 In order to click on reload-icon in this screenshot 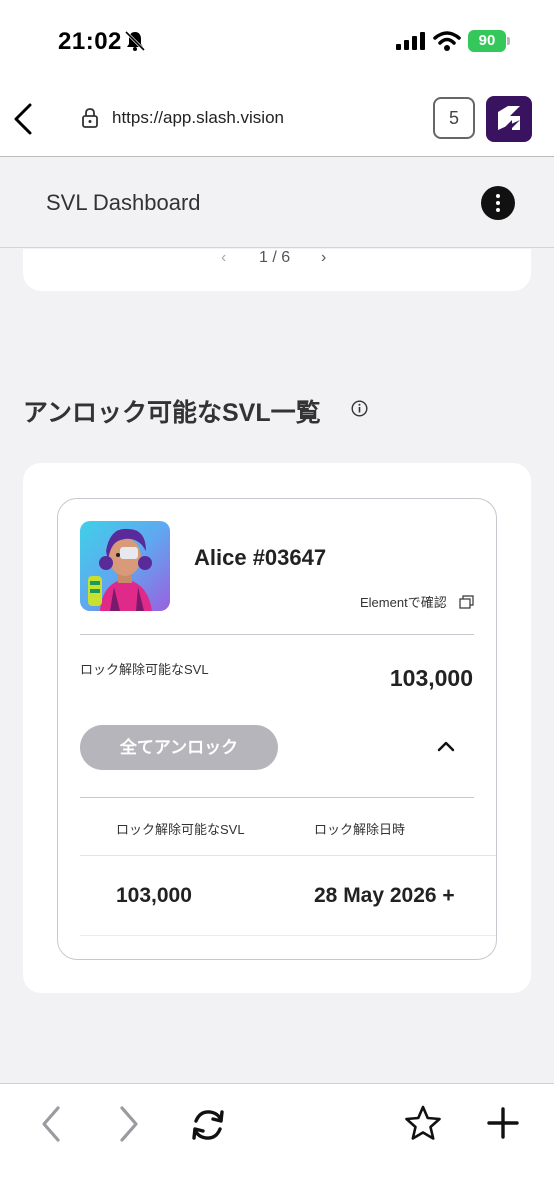, I will do `click(208, 1125)`.